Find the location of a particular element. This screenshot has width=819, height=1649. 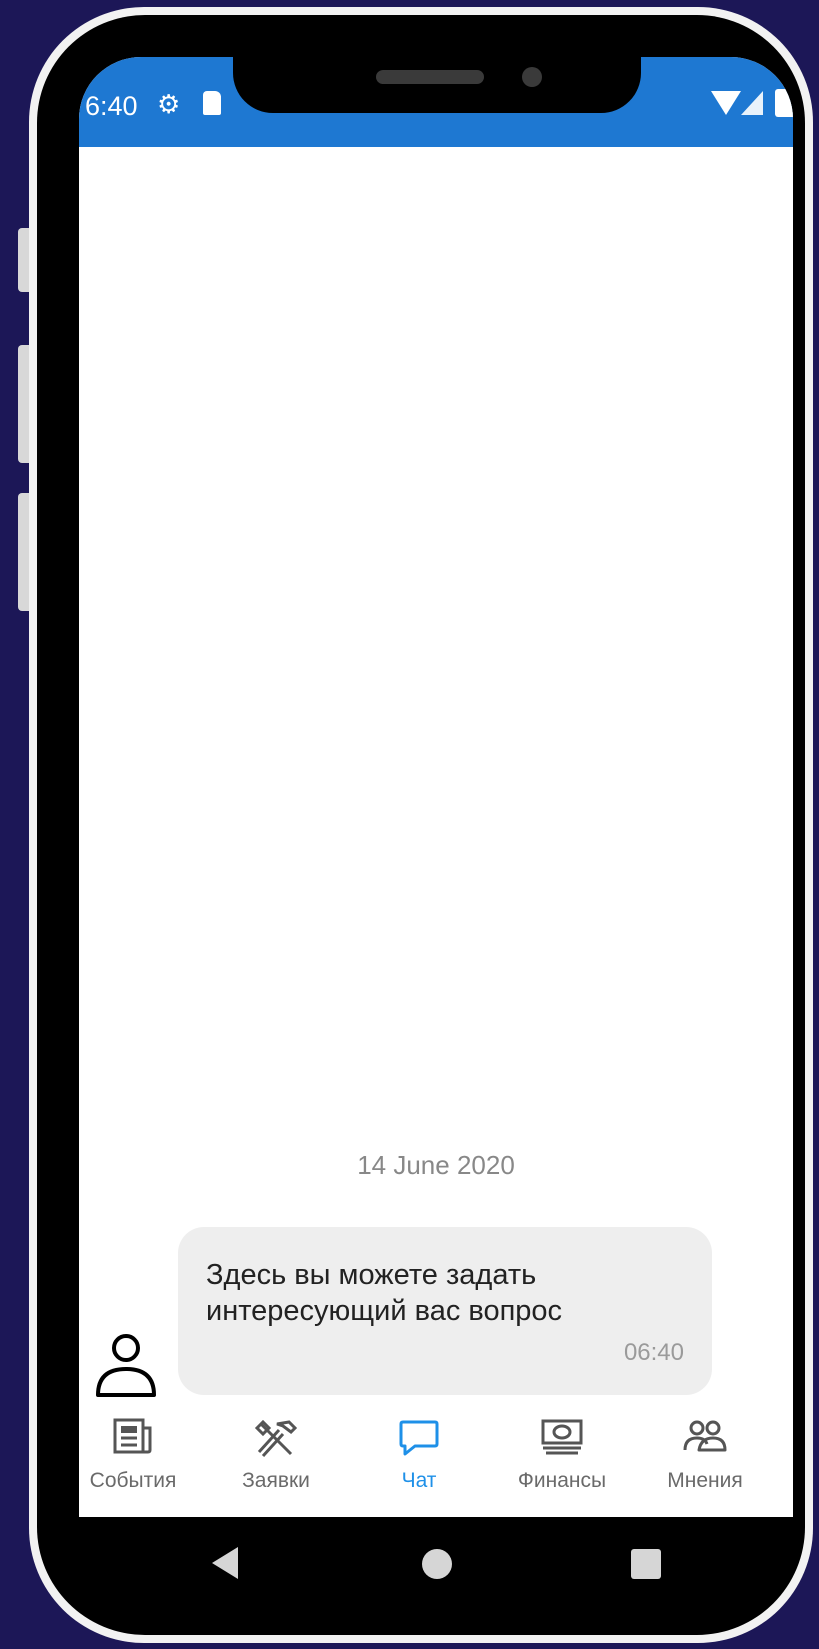

tab-finance: Финансы is located at coordinates (562, 1452).